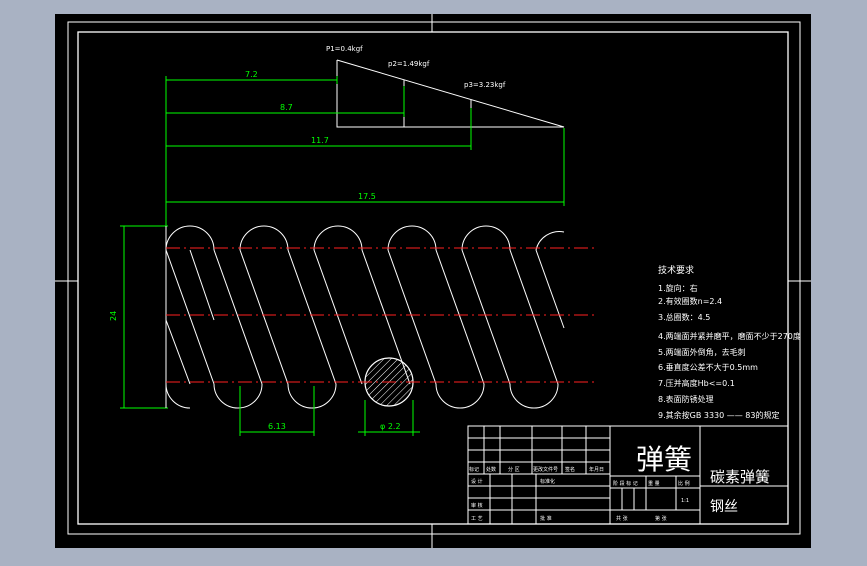 The height and width of the screenshot is (566, 867). Describe the element at coordinates (690, 301) in the screenshot. I see `tech-item: 2.有效圈数n=2.4` at that location.